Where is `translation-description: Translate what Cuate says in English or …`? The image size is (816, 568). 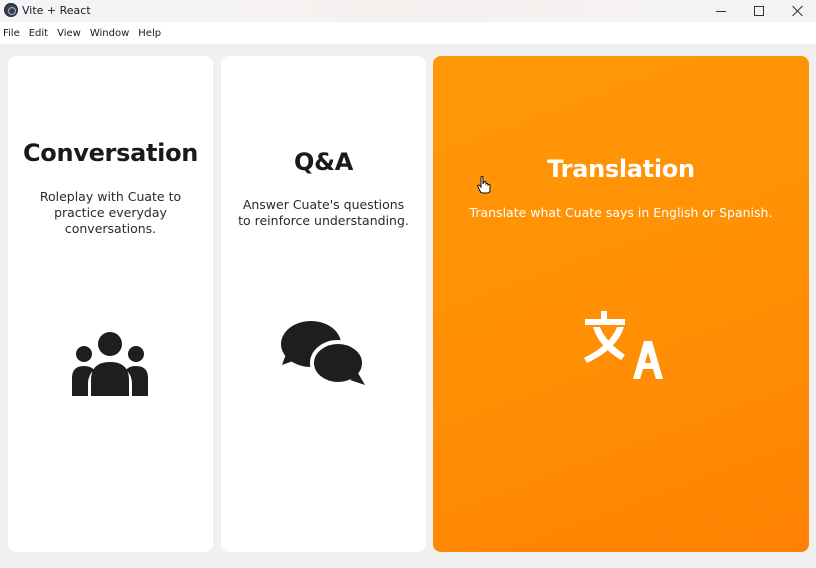 translation-description: Translate what Cuate says in English or … is located at coordinates (621, 212).